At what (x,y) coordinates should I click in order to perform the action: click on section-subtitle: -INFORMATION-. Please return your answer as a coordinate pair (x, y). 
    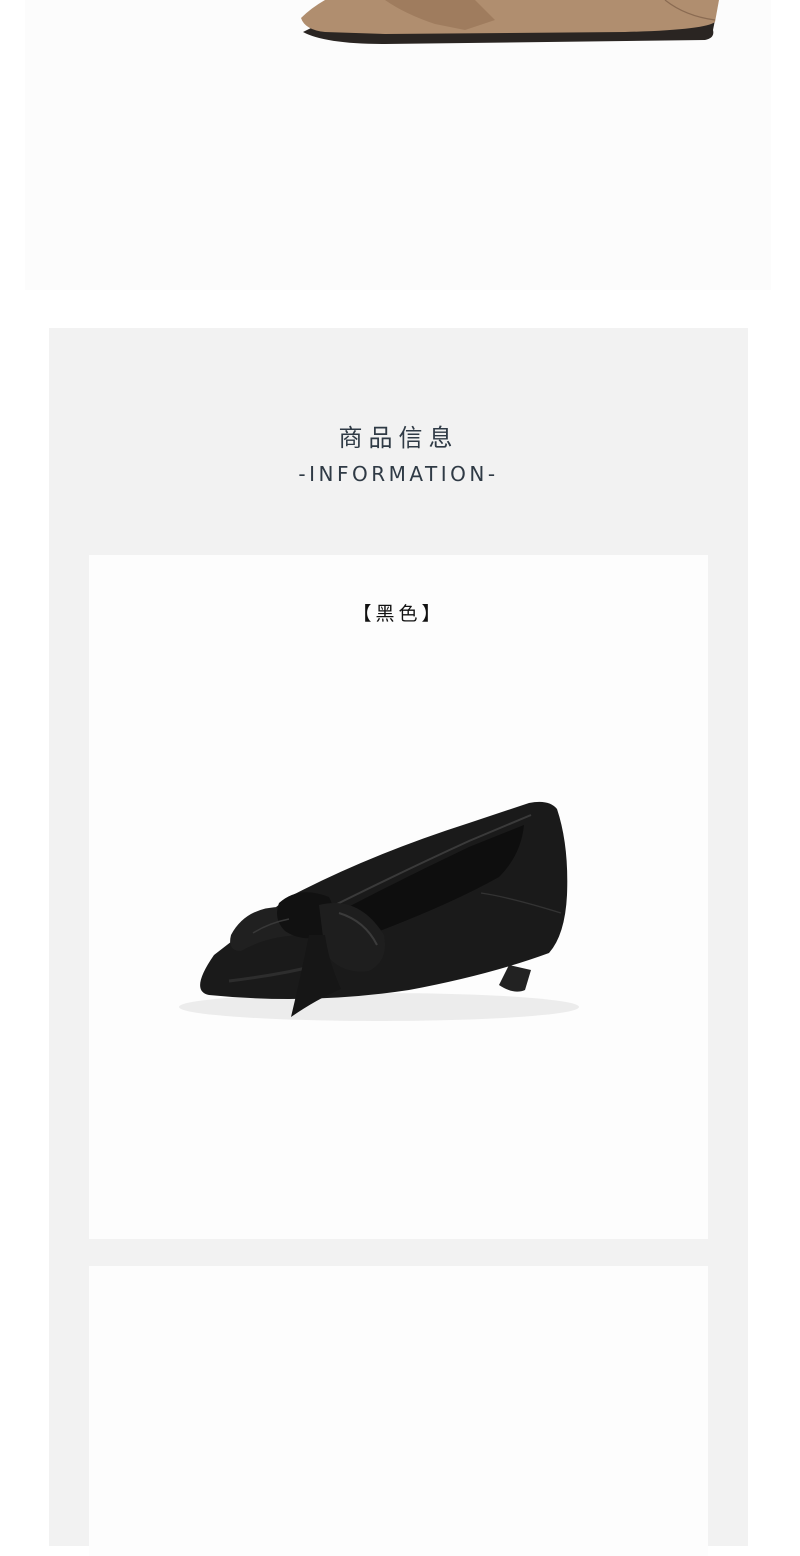
    Looking at the image, I should click on (398, 474).